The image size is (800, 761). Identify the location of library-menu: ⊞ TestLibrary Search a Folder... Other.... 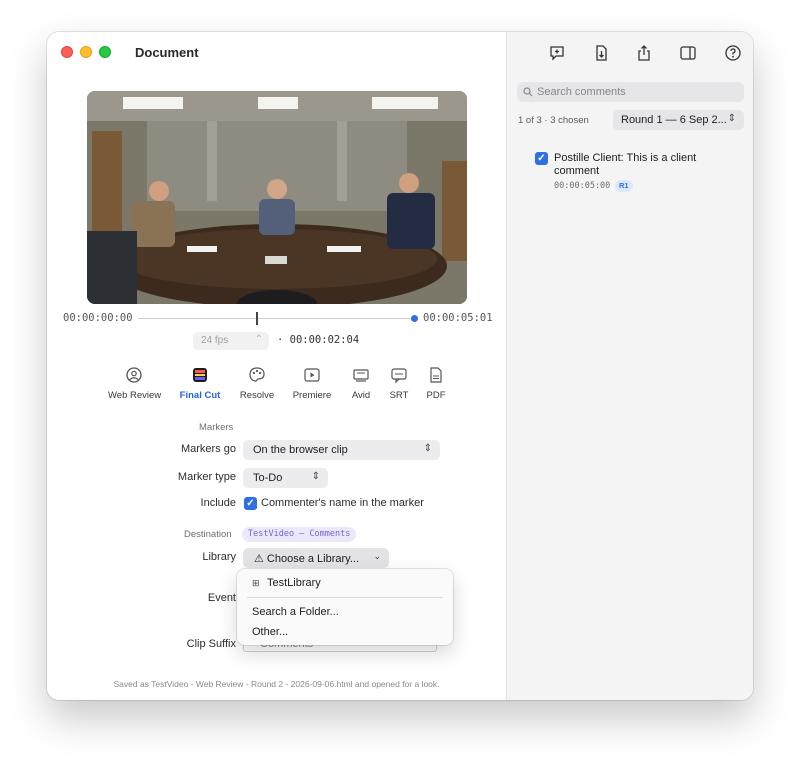
(345, 607).